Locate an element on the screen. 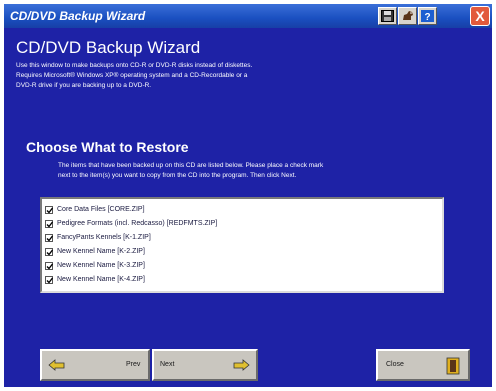 The image size is (496, 391). help-icon: ? is located at coordinates (427, 16).